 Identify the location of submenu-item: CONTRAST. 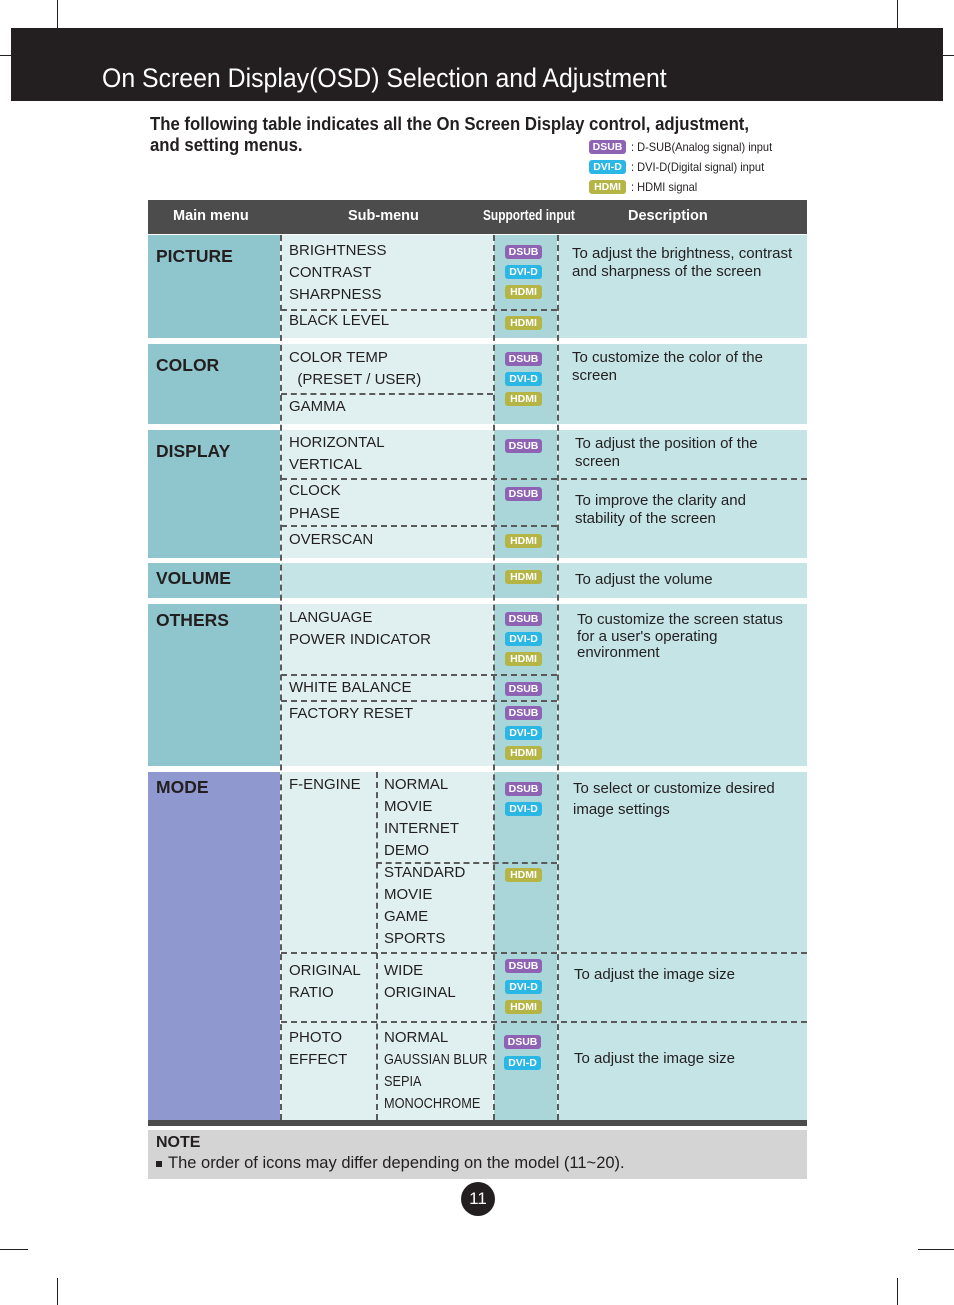
(330, 272).